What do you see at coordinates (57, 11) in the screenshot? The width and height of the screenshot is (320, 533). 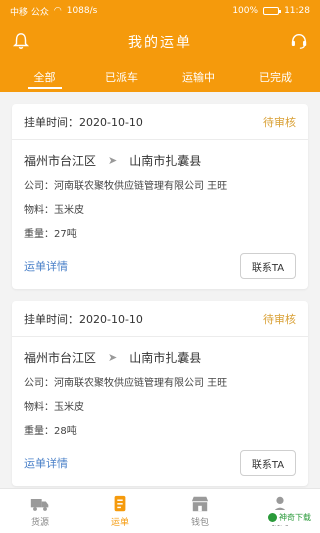 I see `wifi-icon: ◠` at bounding box center [57, 11].